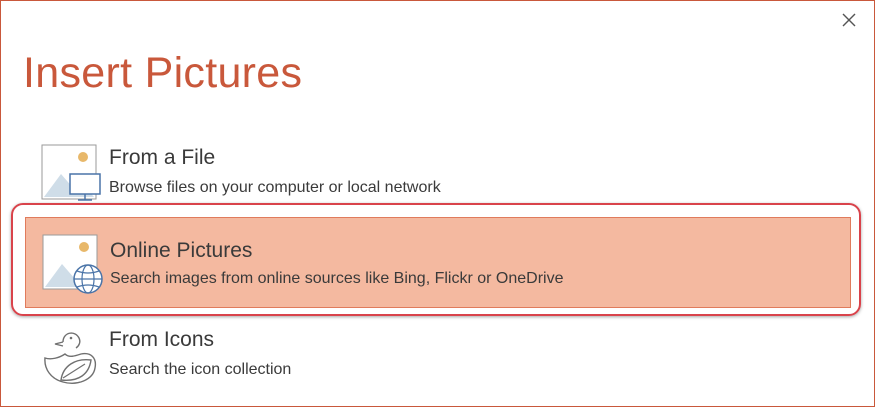  I want to click on close-button, so click(849, 20).